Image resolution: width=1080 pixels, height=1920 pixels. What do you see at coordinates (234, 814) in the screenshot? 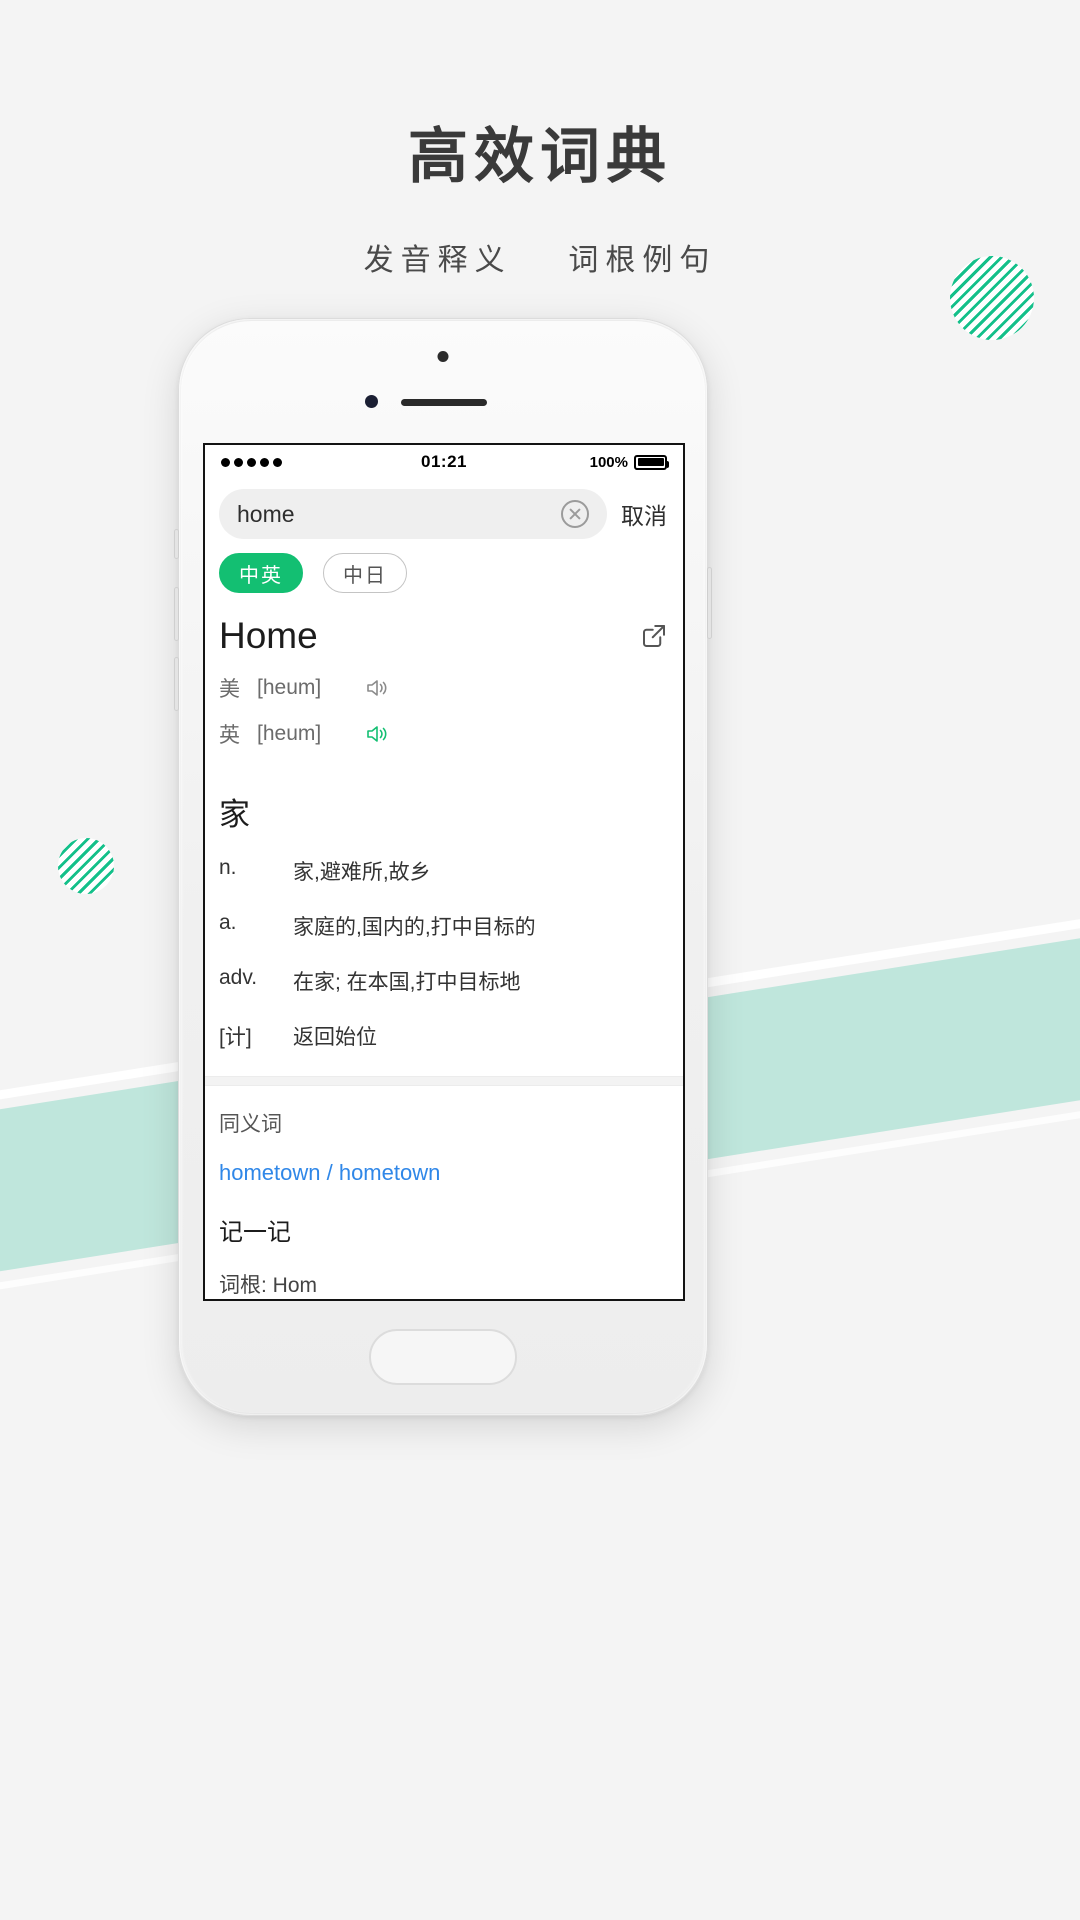
I see `translation-headword: 家` at bounding box center [234, 814].